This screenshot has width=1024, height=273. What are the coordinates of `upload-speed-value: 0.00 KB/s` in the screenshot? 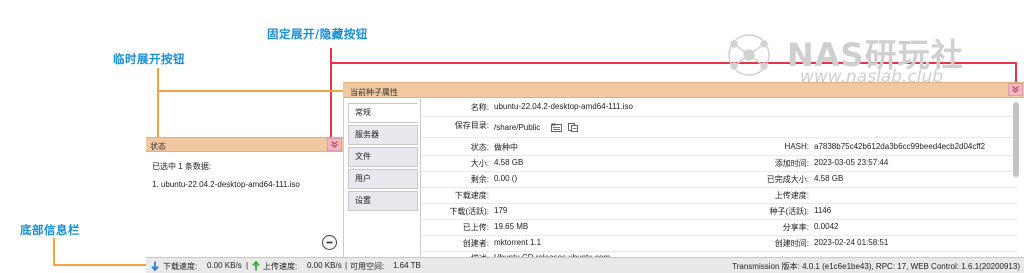 It's located at (324, 265).